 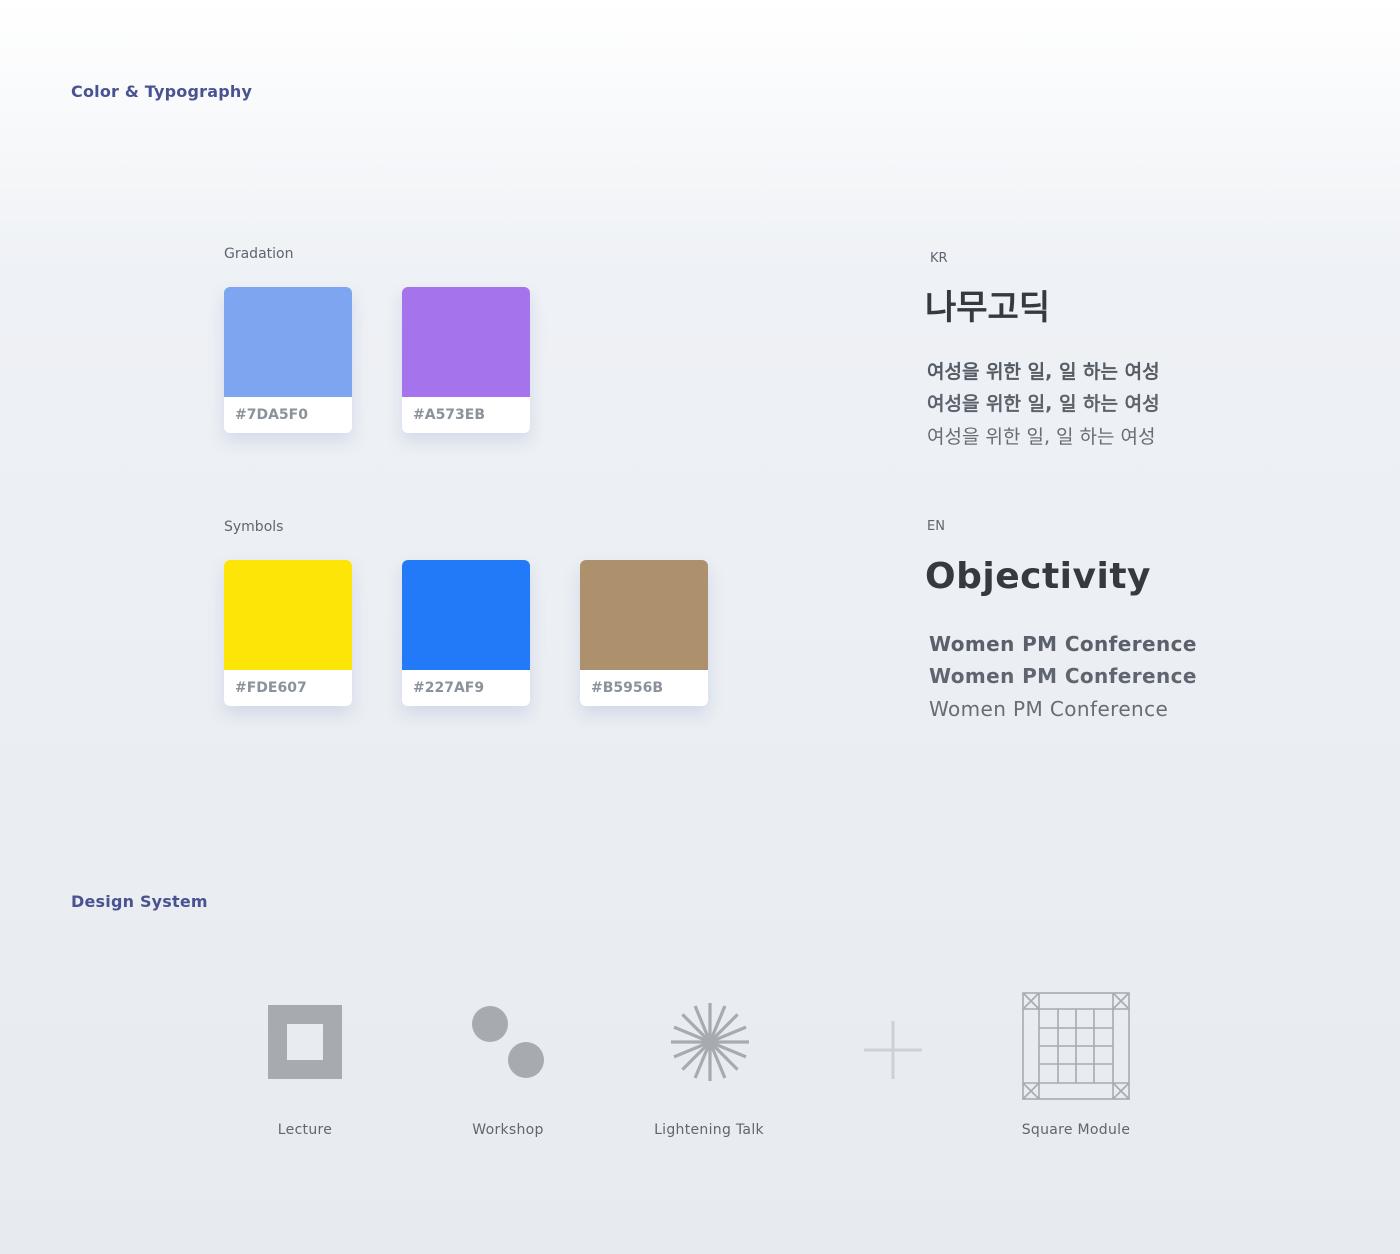 What do you see at coordinates (710, 1042) in the screenshot?
I see `starburst-icon` at bounding box center [710, 1042].